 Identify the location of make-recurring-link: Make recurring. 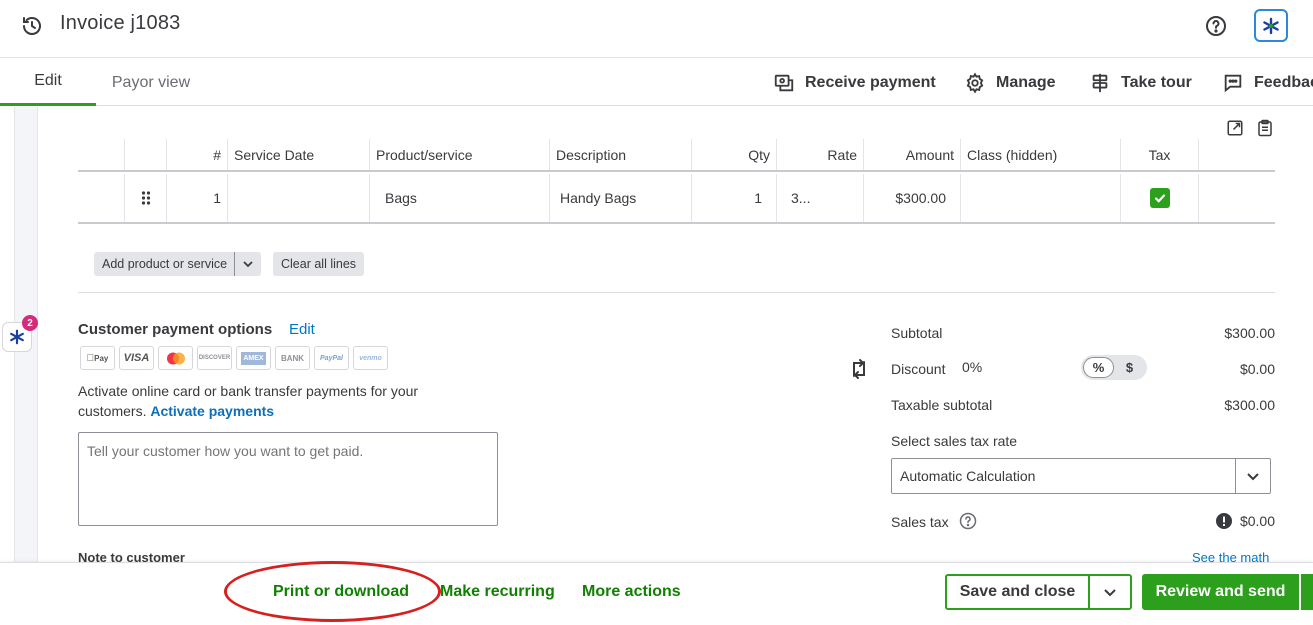
(497, 592).